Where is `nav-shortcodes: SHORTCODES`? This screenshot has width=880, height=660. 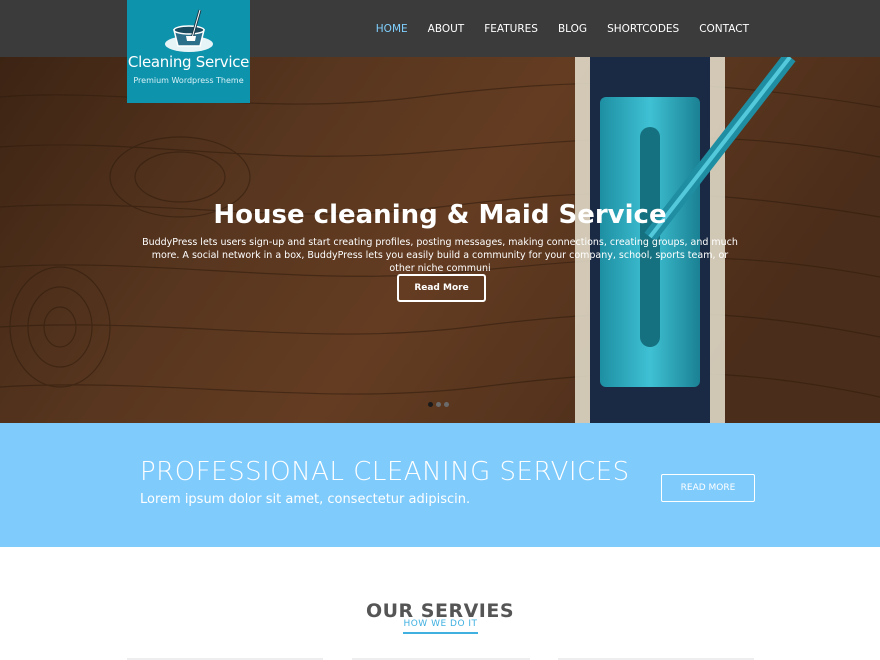 nav-shortcodes: SHORTCODES is located at coordinates (643, 29).